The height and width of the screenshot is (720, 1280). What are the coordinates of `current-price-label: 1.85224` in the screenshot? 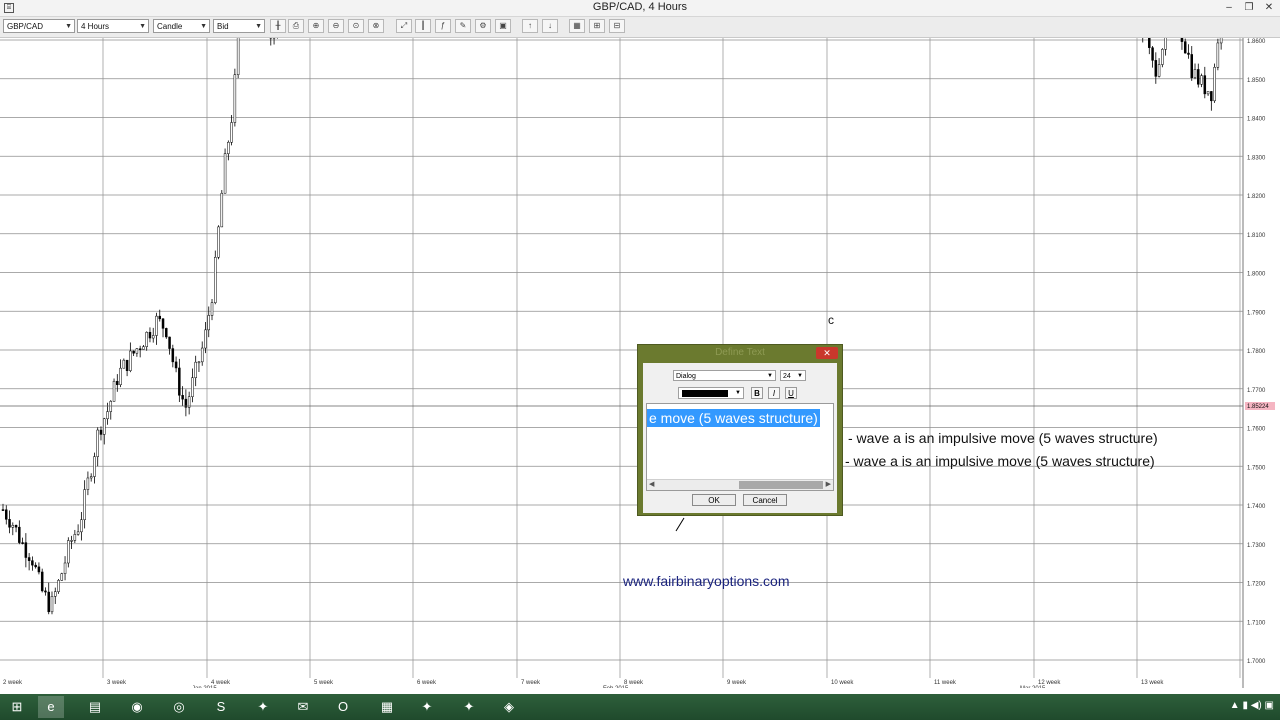 It's located at (1258, 407).